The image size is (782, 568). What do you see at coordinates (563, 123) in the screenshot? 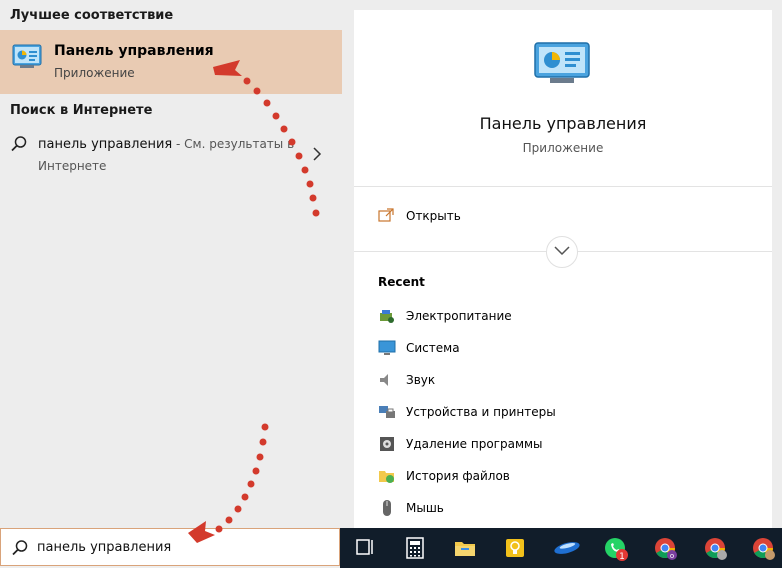
I see `preview-title: Панель управления` at bounding box center [563, 123].